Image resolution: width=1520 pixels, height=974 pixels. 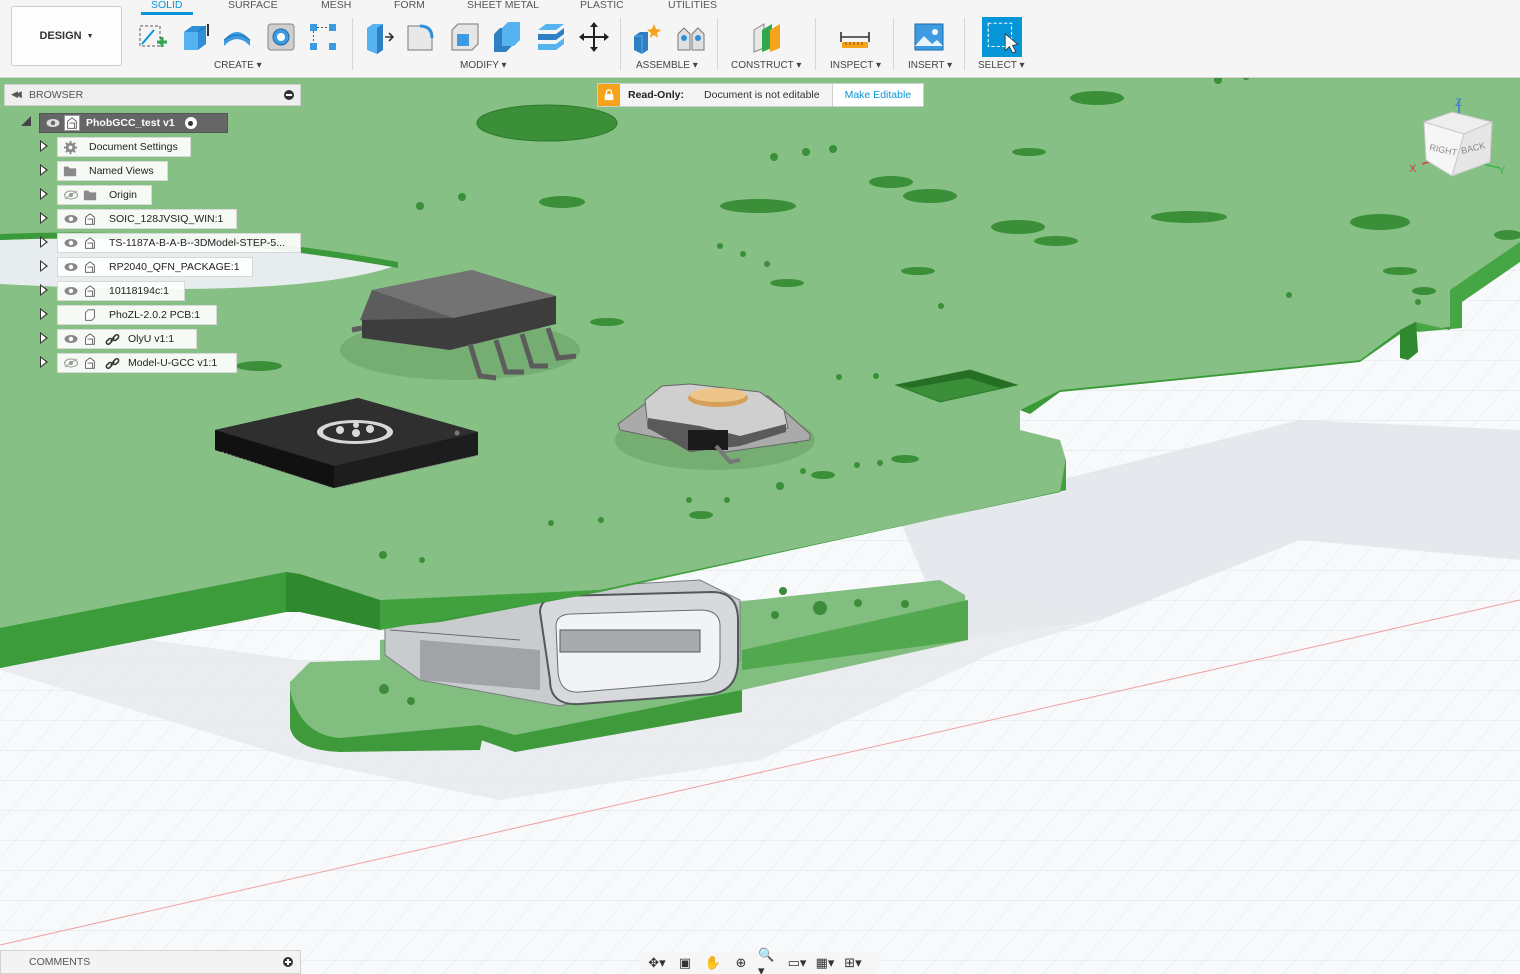 What do you see at coordinates (1458, 103) in the screenshot?
I see `axis-z-label: Z` at bounding box center [1458, 103].